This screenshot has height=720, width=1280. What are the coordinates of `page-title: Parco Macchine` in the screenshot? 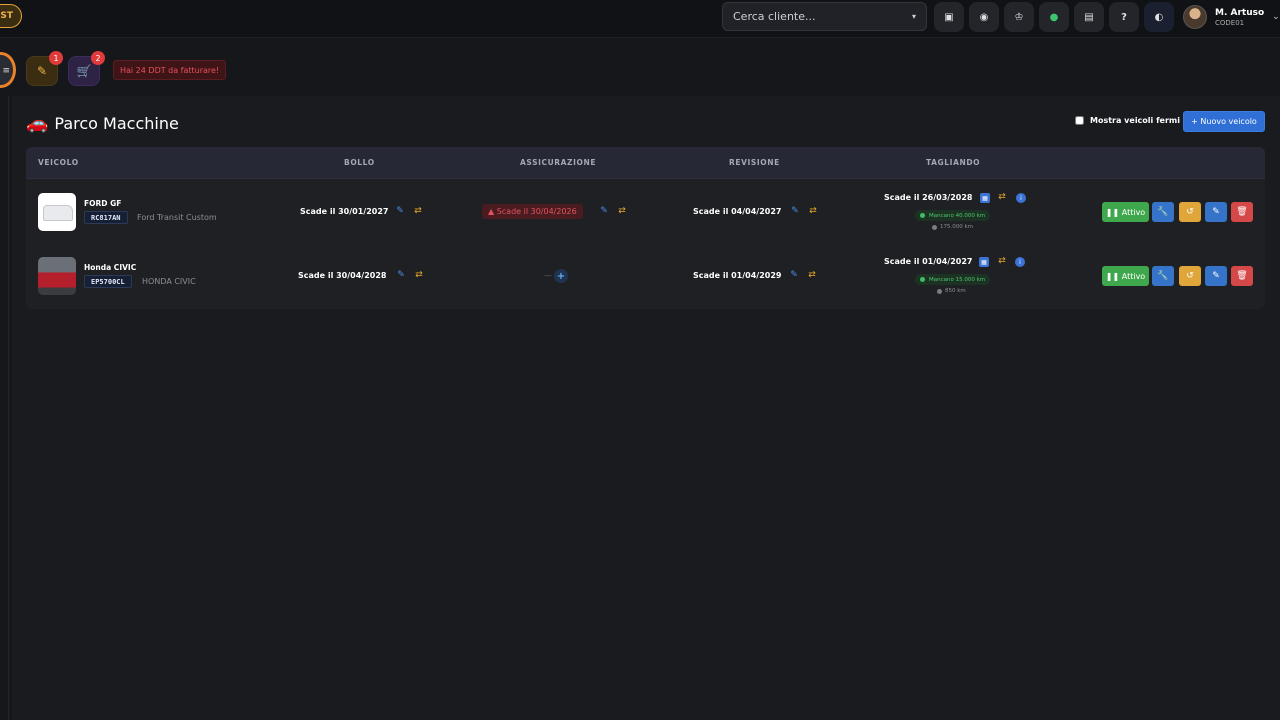 It's located at (116, 123).